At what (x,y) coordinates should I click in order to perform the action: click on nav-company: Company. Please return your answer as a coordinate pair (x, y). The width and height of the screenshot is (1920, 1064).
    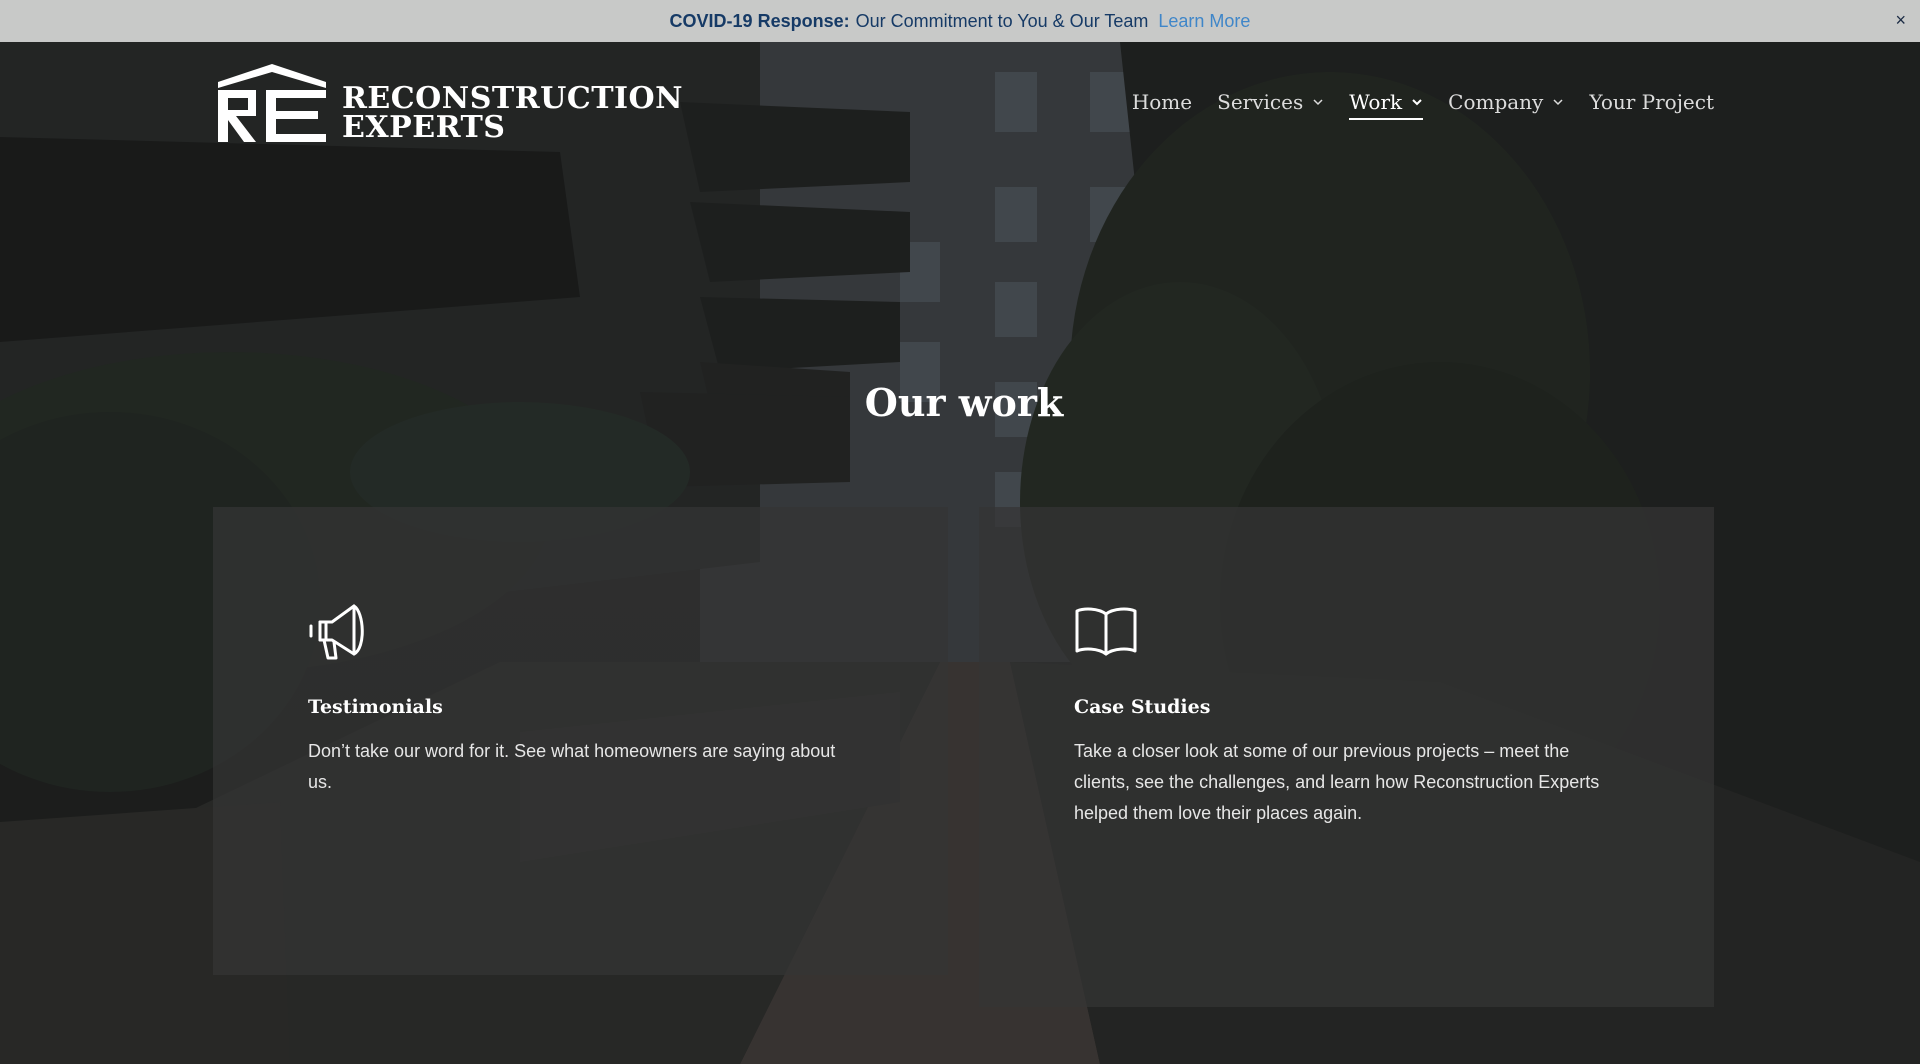
    Looking at the image, I should click on (1506, 105).